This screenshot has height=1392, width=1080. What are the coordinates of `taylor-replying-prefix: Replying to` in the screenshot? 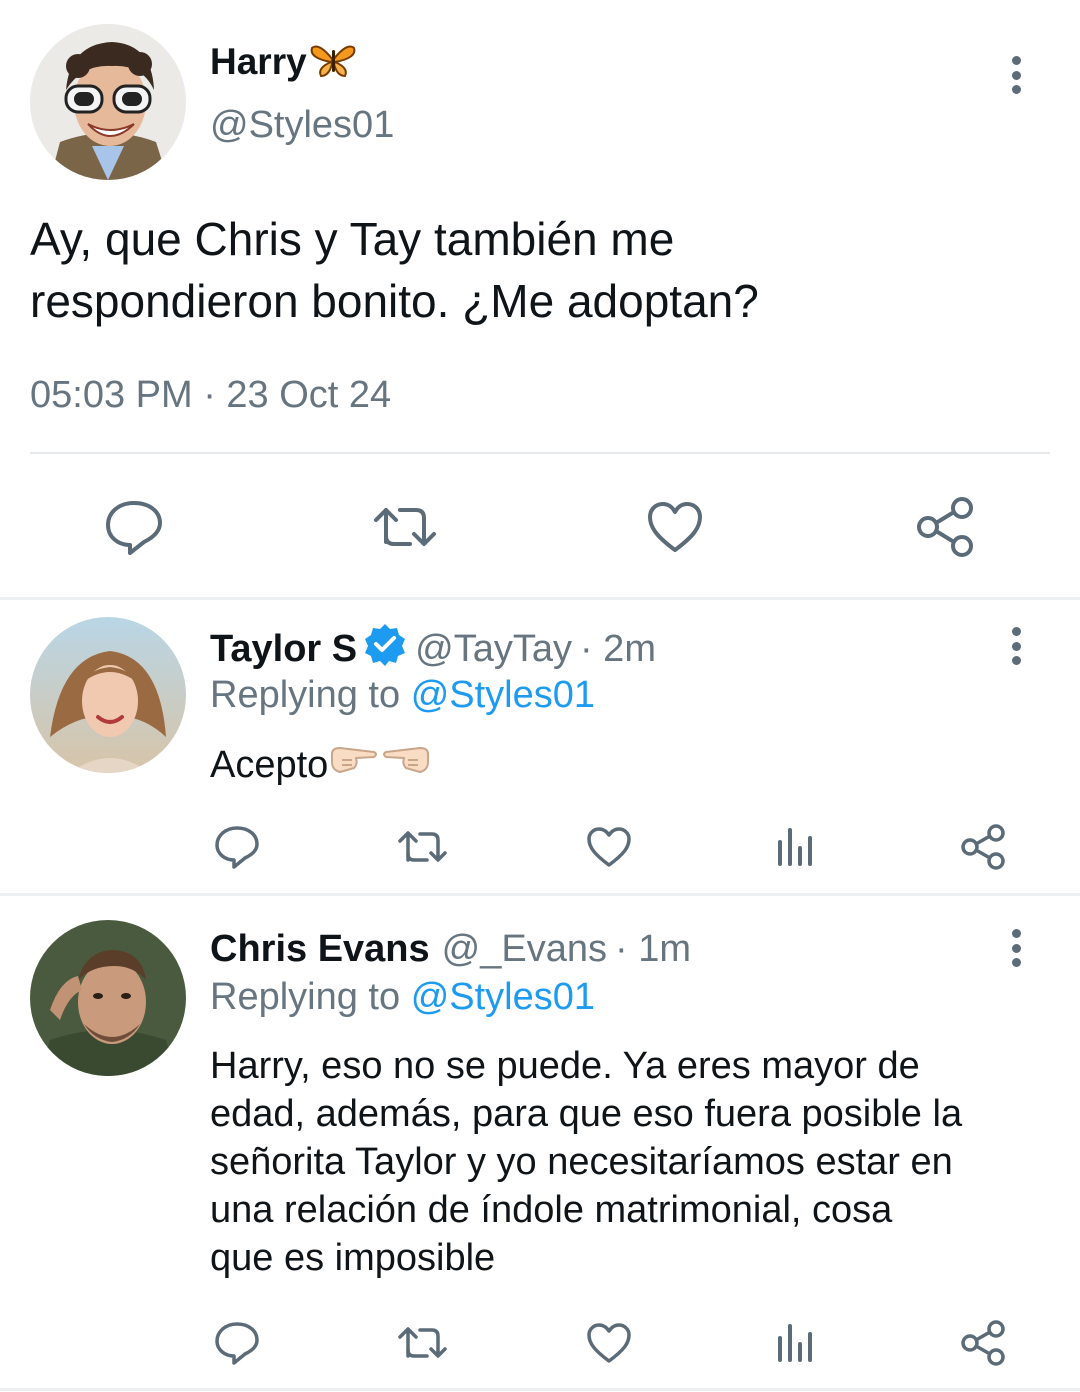 It's located at (305, 695).